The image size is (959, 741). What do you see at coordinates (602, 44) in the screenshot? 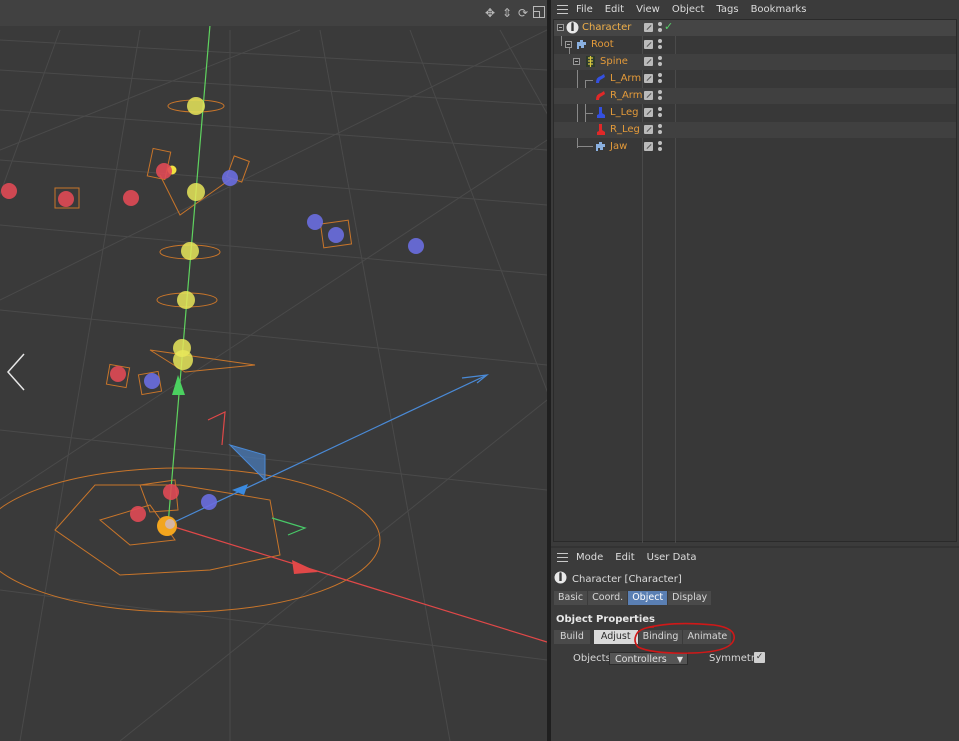
I see `tree-label: Root` at bounding box center [602, 44].